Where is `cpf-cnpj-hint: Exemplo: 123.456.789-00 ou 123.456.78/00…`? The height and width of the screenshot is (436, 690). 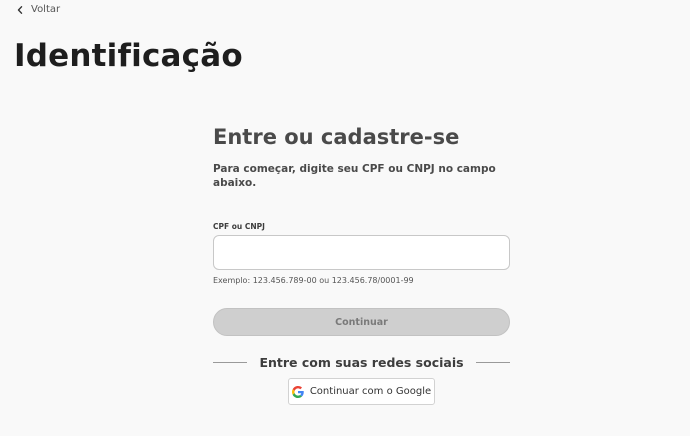 cpf-cnpj-hint: Exemplo: 123.456.789-00 ou 123.456.78/00… is located at coordinates (313, 280).